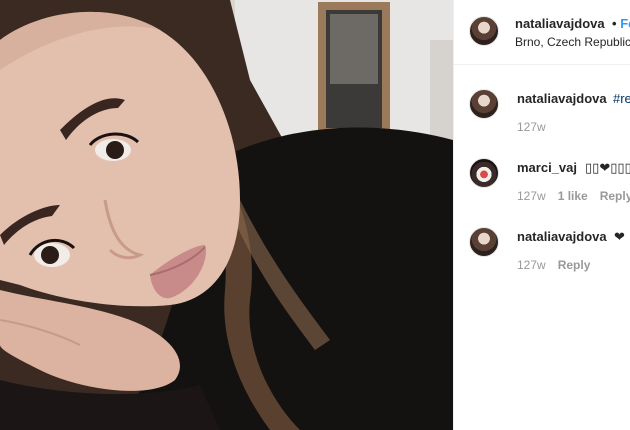 This screenshot has height=430, width=630. I want to click on comment-meta: 127w Reply, so click(559, 265).